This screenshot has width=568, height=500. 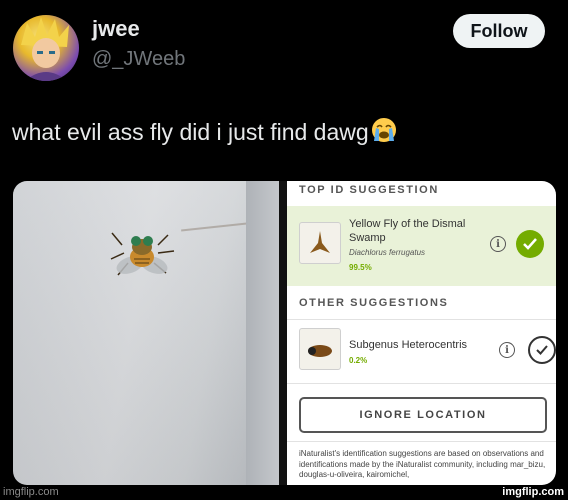 I want to click on other-suggestions-heading: OTHER SUGGESTIONS, so click(x=374, y=303).